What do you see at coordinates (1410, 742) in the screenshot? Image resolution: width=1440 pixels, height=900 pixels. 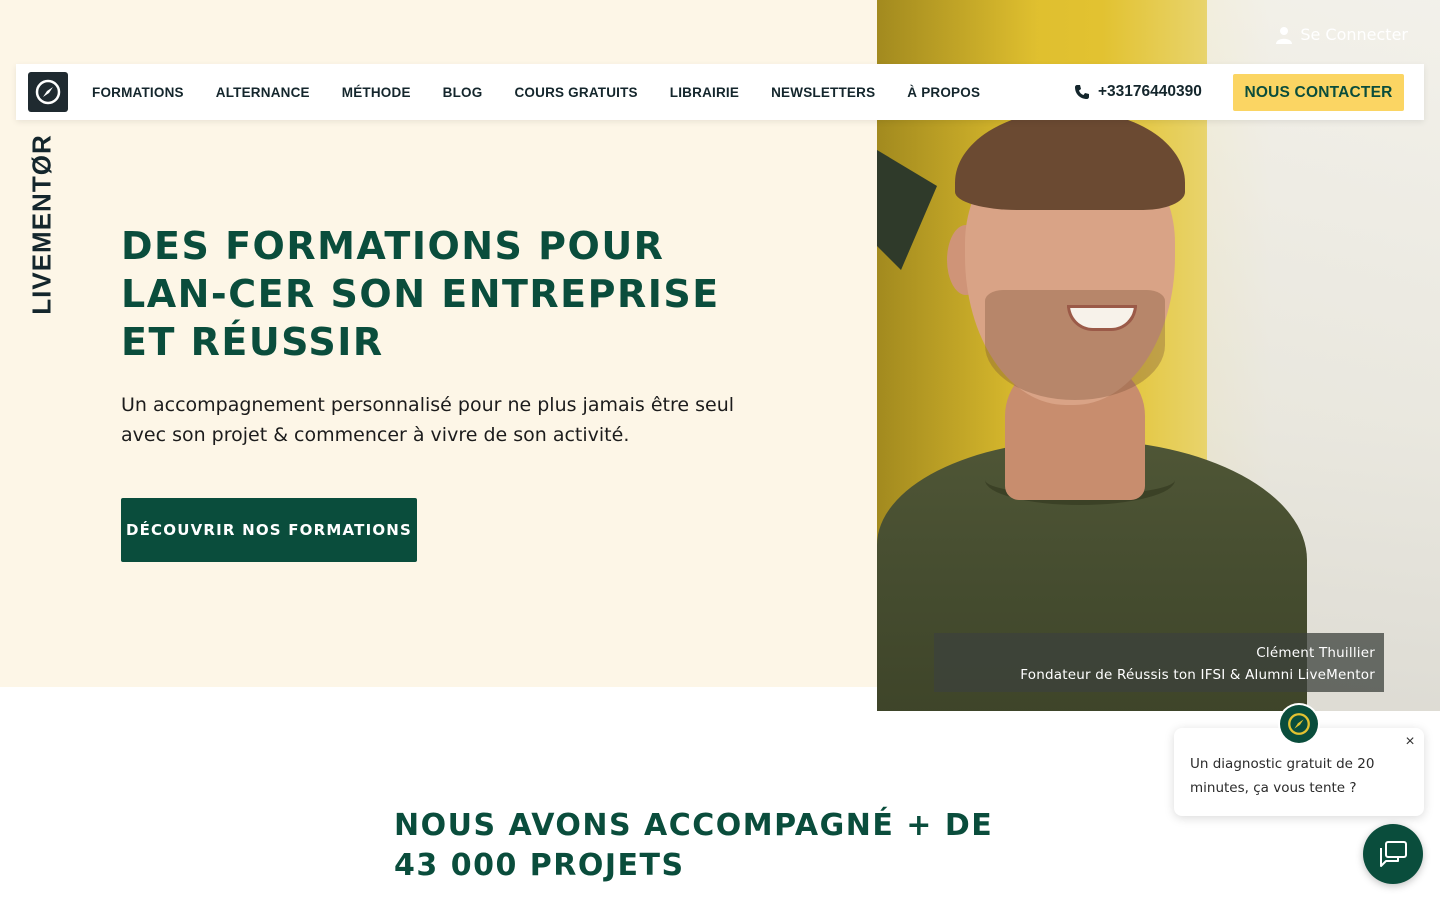 I see `close-icon: ×` at bounding box center [1410, 742].